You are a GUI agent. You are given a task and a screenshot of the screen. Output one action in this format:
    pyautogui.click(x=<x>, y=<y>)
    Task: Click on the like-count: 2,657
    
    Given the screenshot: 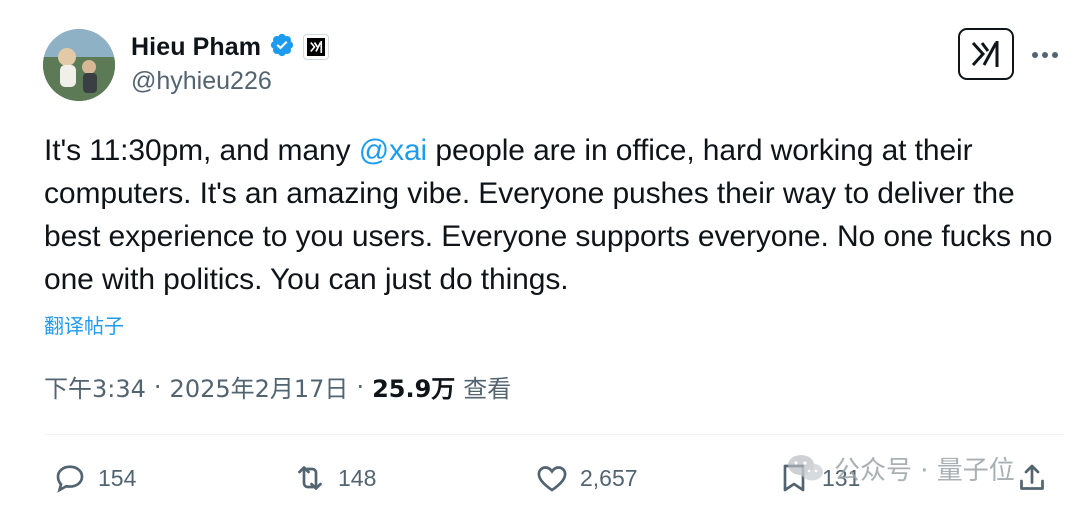 What is the action you would take?
    pyautogui.click(x=609, y=477)
    